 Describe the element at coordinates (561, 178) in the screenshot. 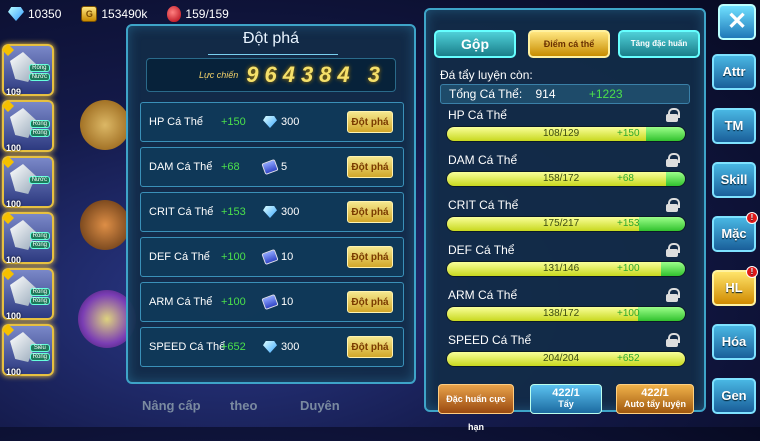

I see `progress-text: 158/172` at that location.